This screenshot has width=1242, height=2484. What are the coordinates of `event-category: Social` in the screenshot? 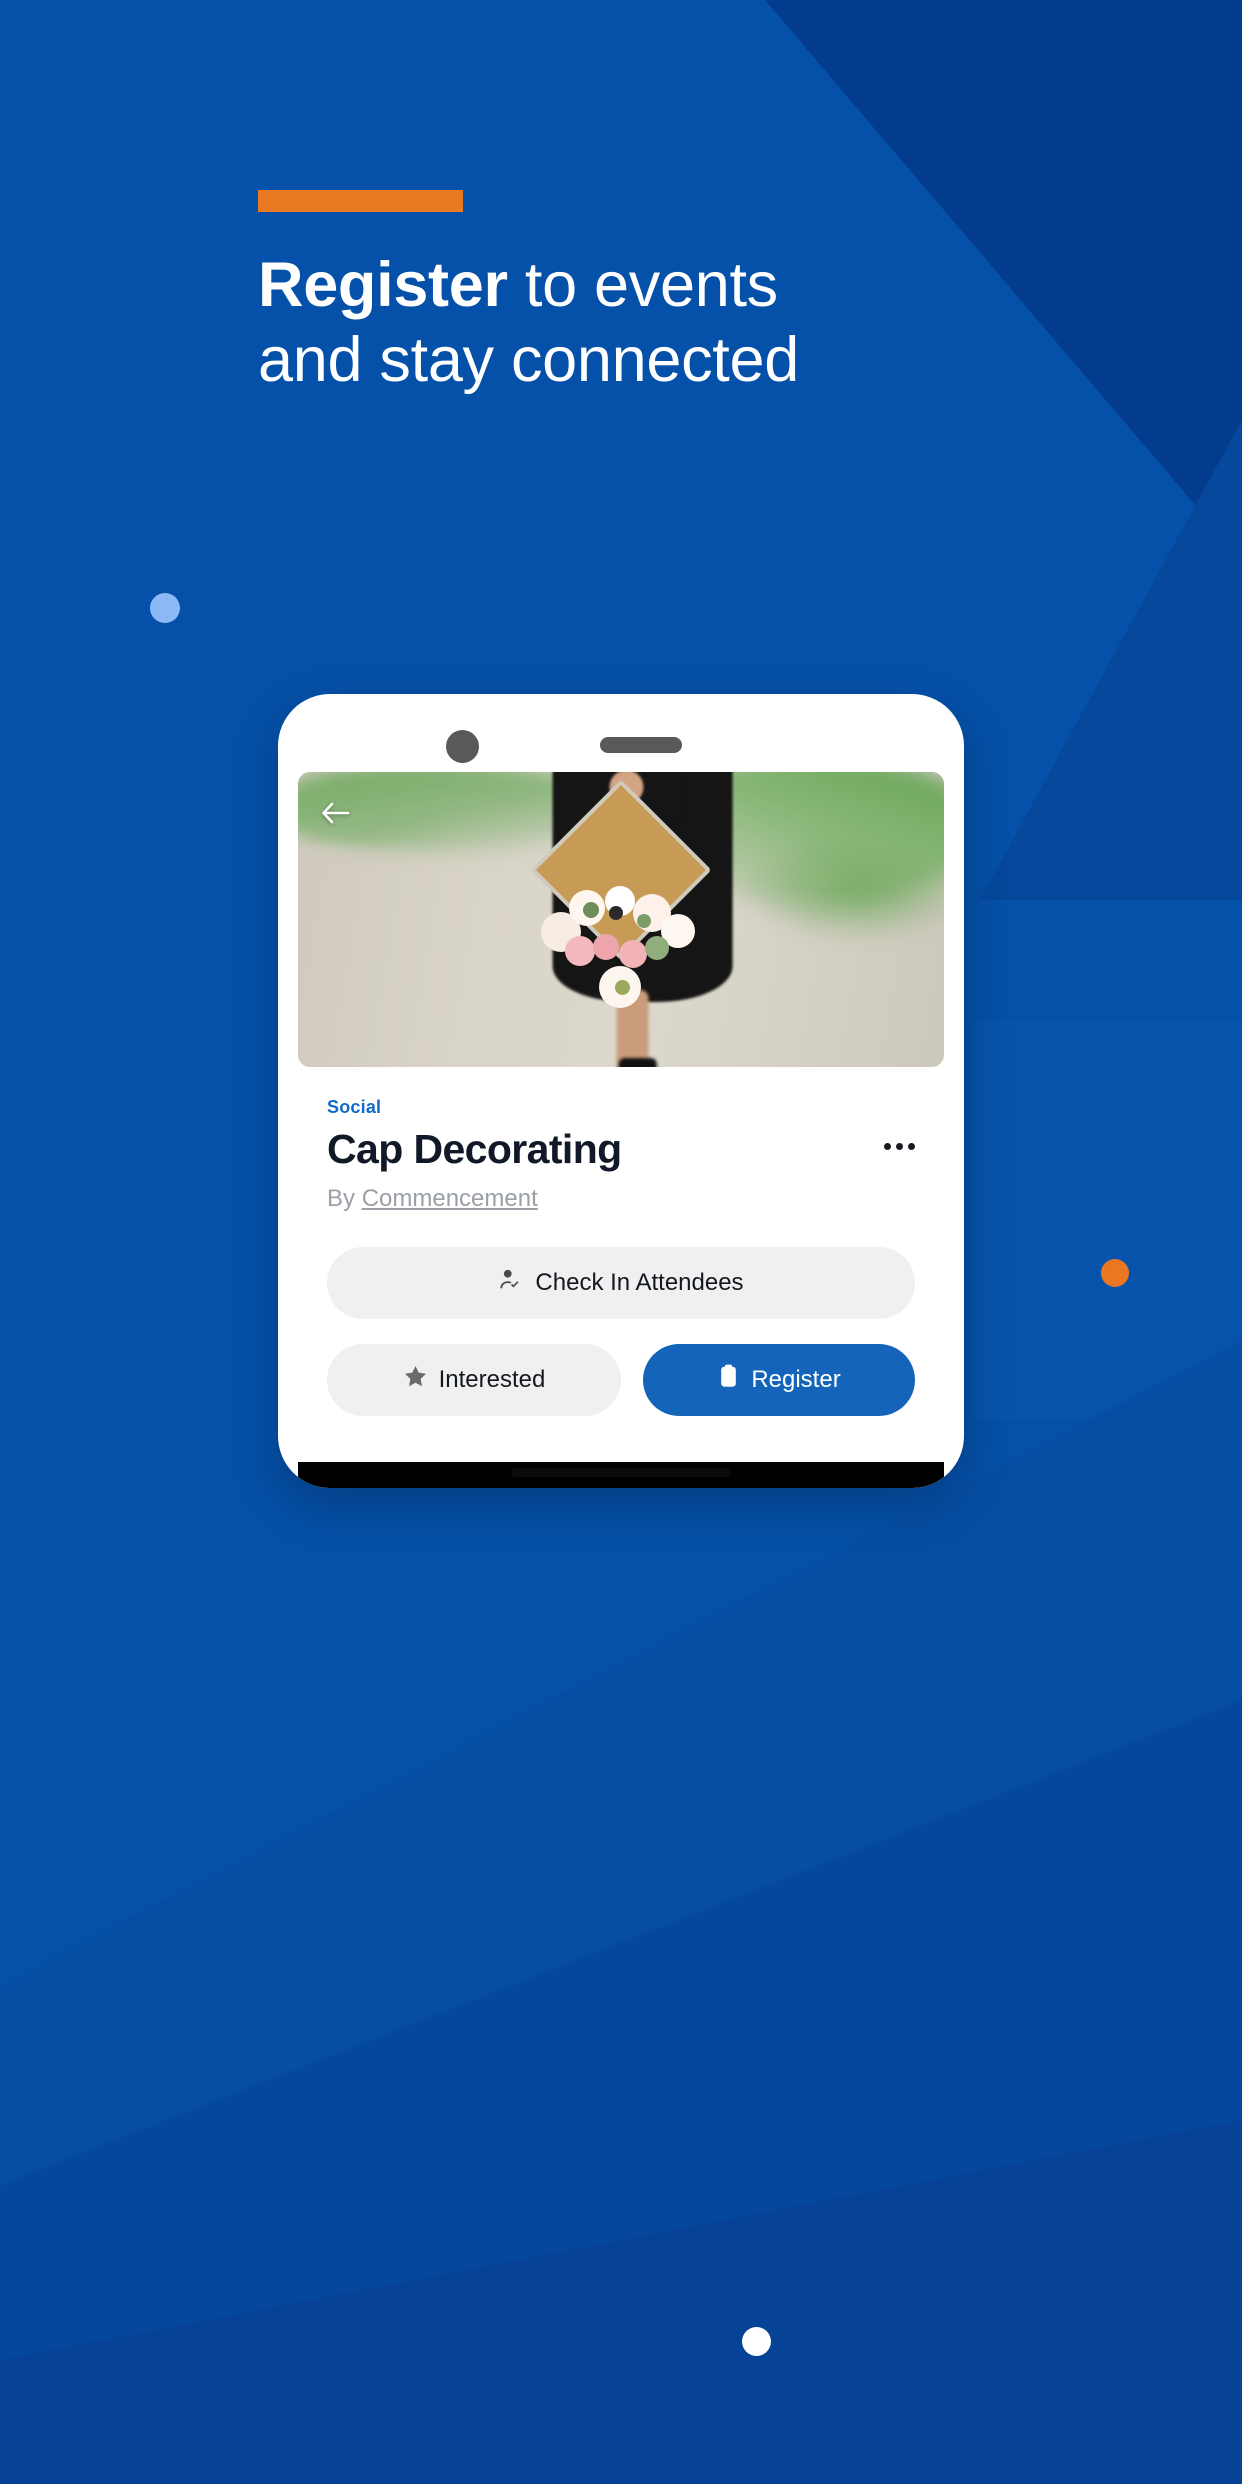 It's located at (354, 1107).